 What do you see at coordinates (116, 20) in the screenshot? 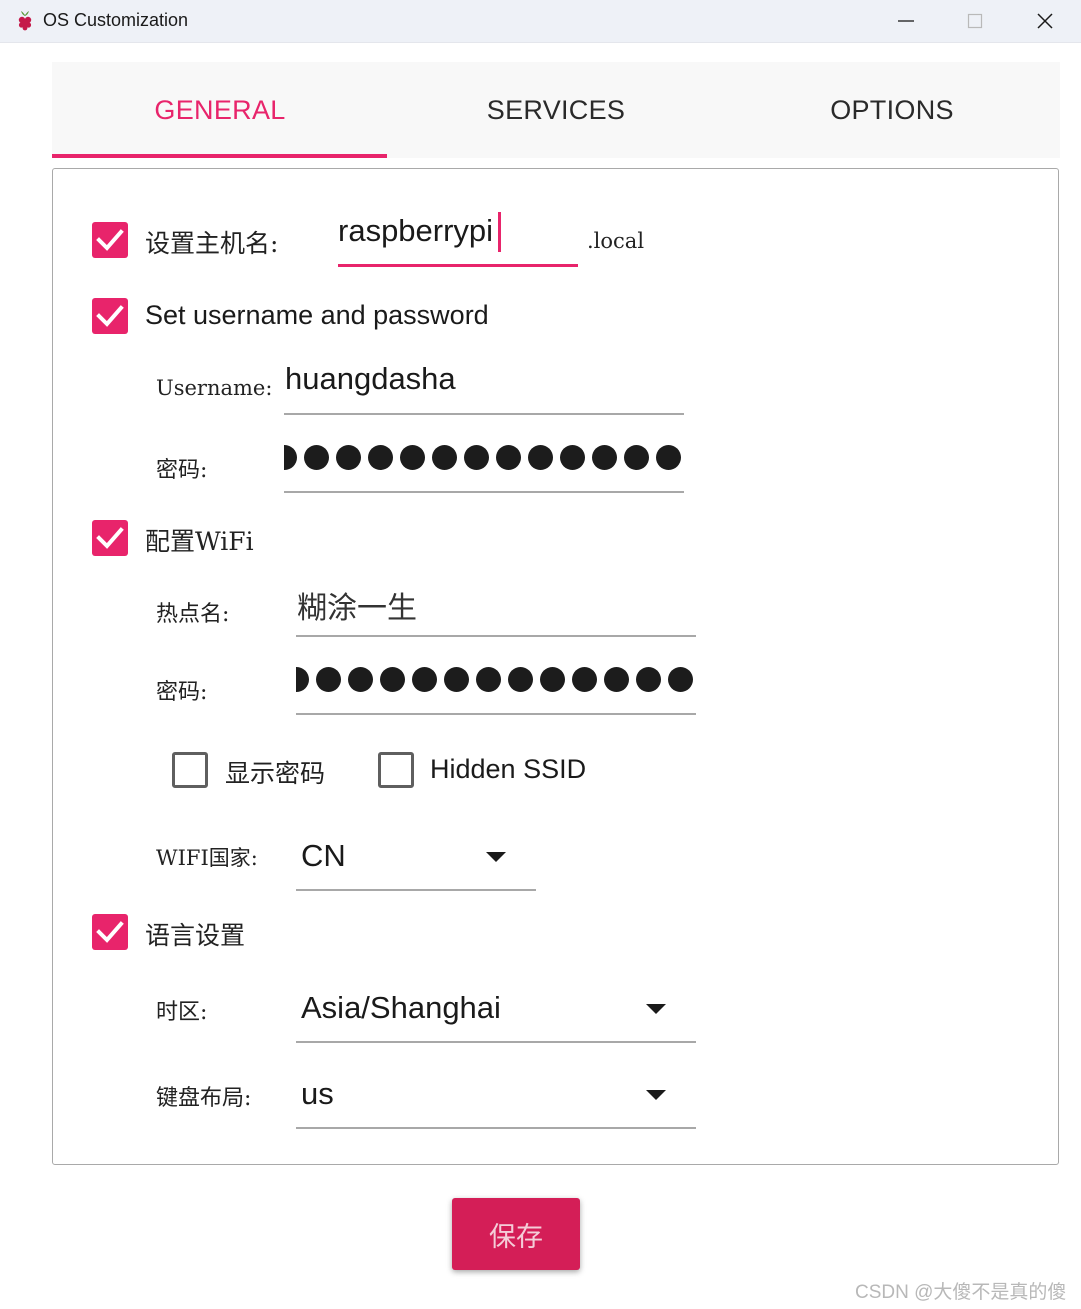
I see `window-title: OS Customization` at bounding box center [116, 20].